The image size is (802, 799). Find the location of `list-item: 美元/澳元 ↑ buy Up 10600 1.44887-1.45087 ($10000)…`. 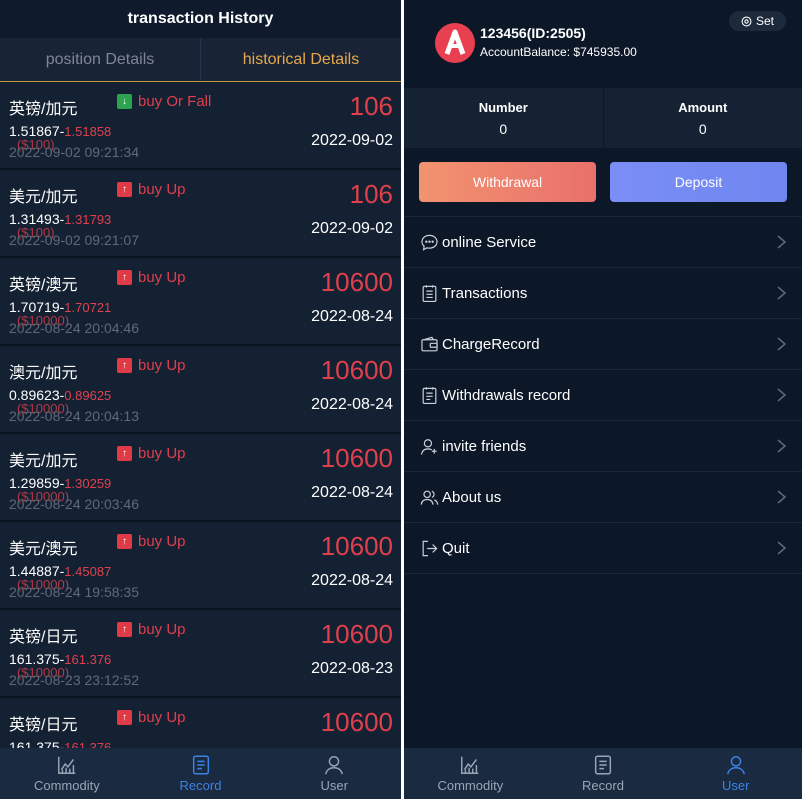

list-item: 美元/澳元 ↑ buy Up 10600 1.44887-1.45087 ($10000)… is located at coordinates (200, 566).